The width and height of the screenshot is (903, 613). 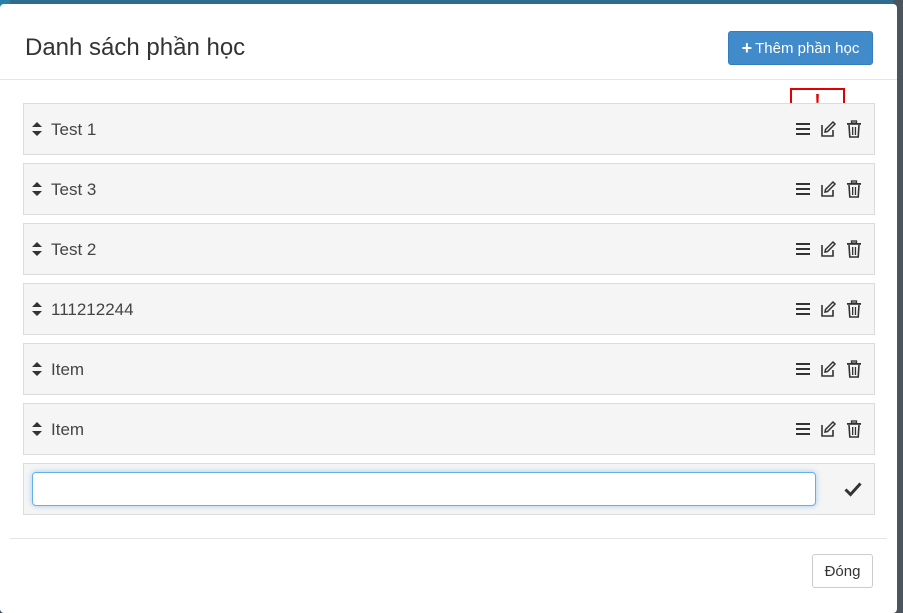 I want to click on add-section-label: Thêm phần học, so click(x=807, y=48).